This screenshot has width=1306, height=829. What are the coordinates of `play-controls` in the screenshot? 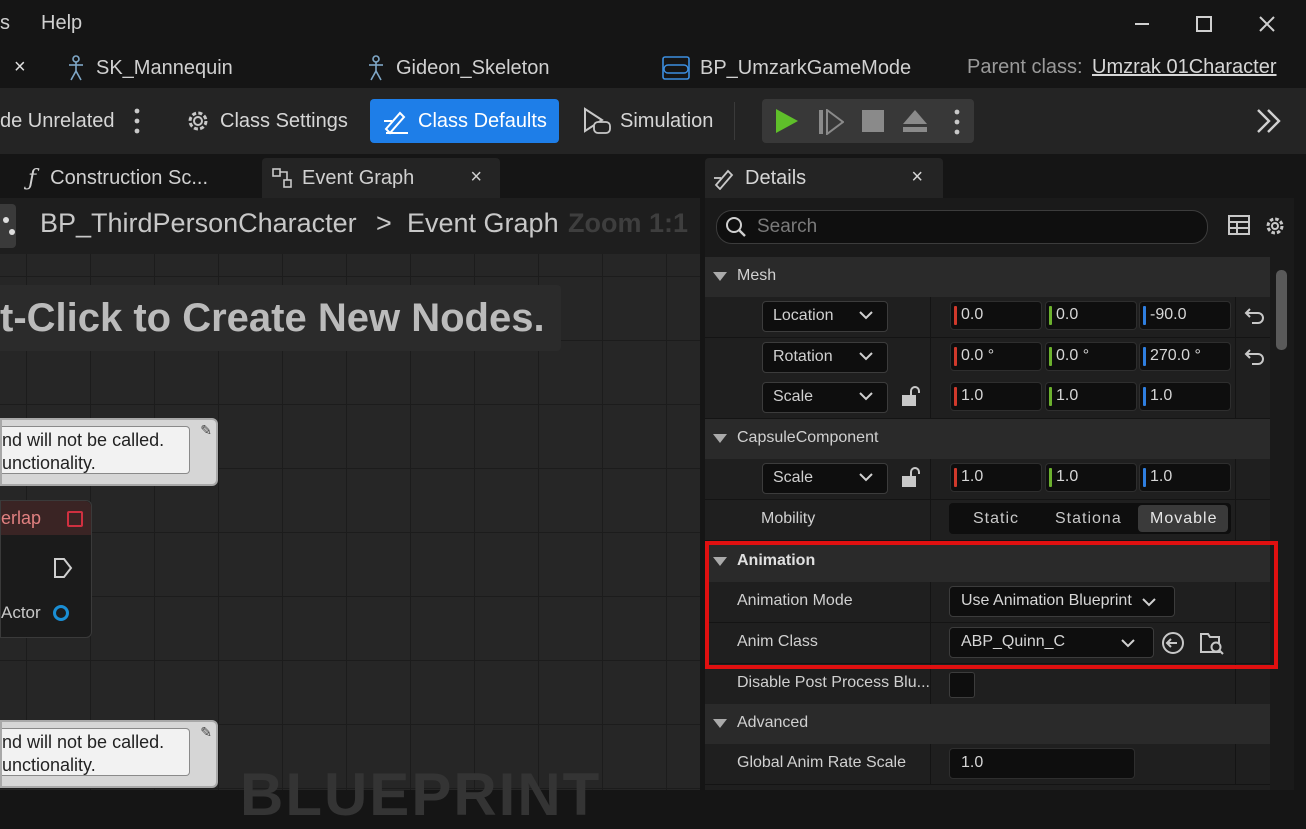 It's located at (868, 121).